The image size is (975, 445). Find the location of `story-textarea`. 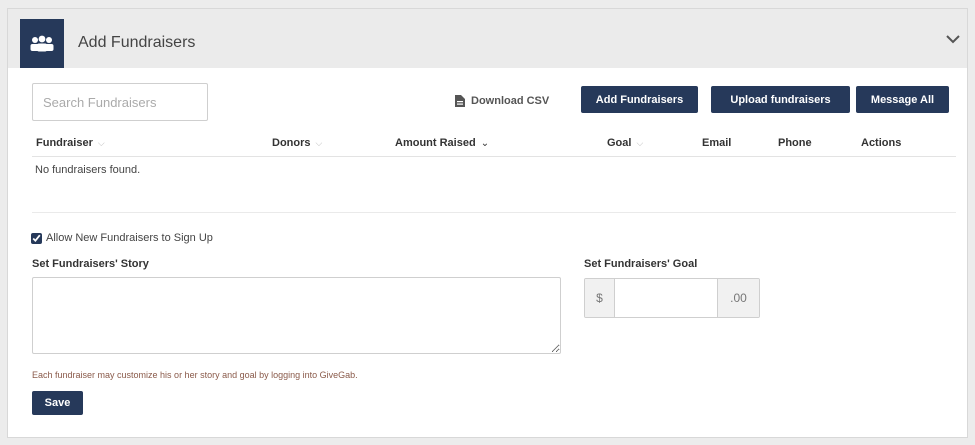

story-textarea is located at coordinates (296, 315).